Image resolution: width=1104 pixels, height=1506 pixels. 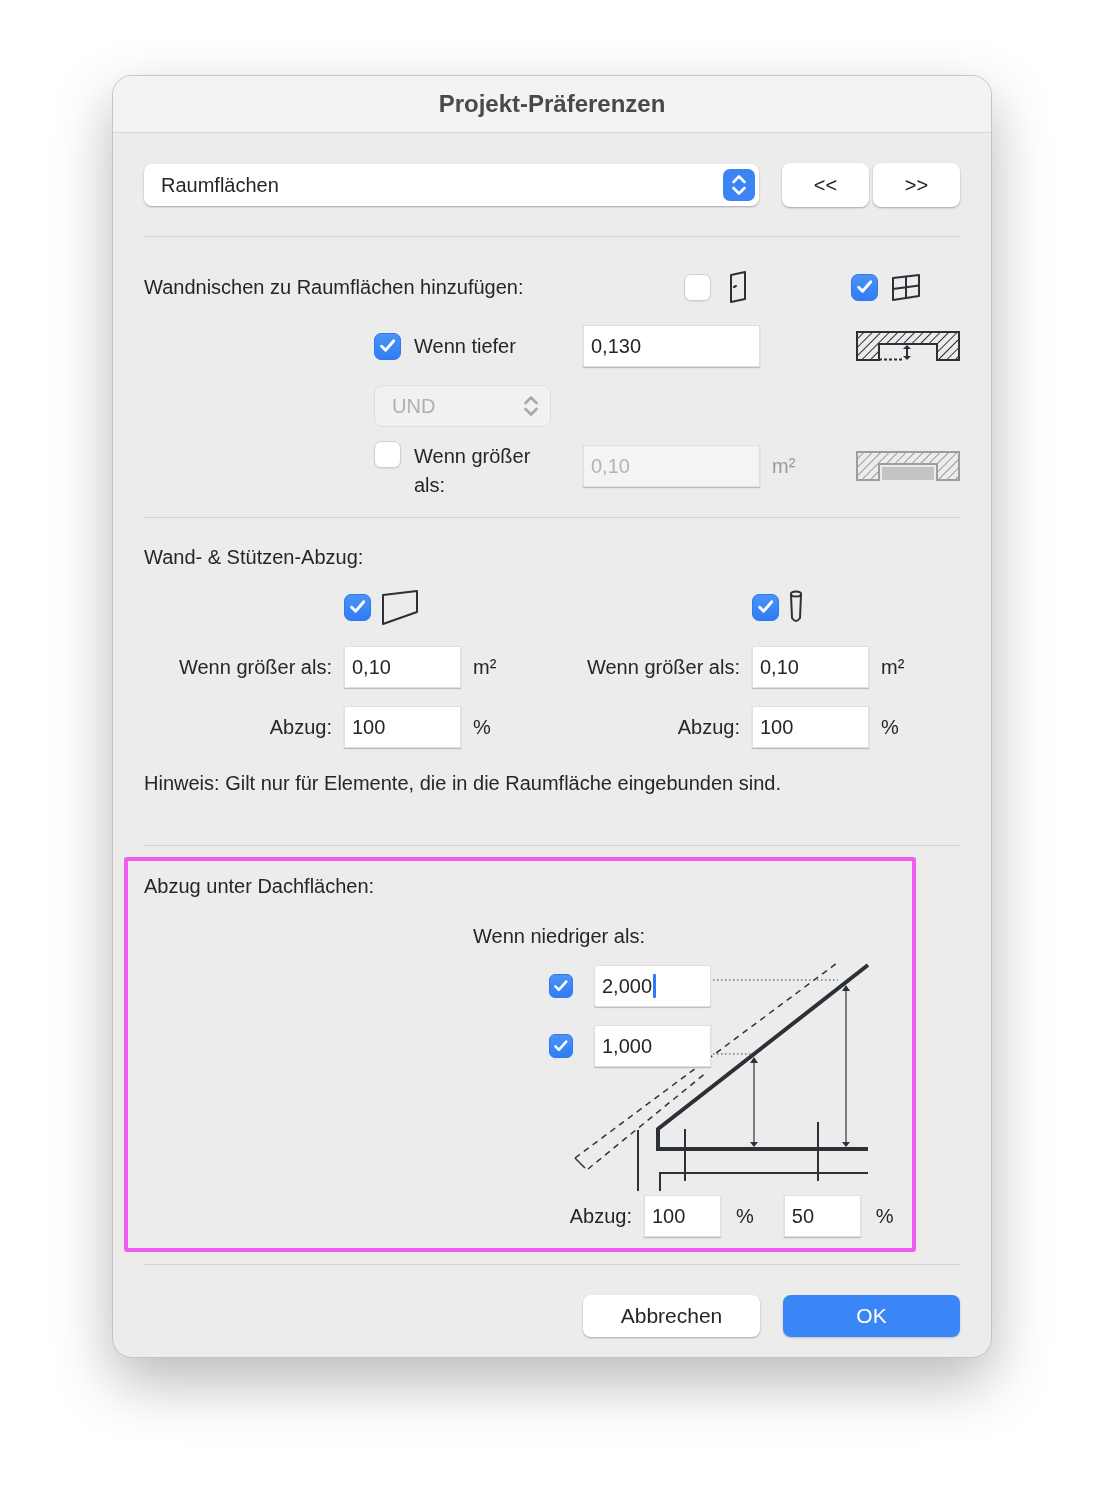 What do you see at coordinates (916, 185) in the screenshot?
I see `nav-button: >>` at bounding box center [916, 185].